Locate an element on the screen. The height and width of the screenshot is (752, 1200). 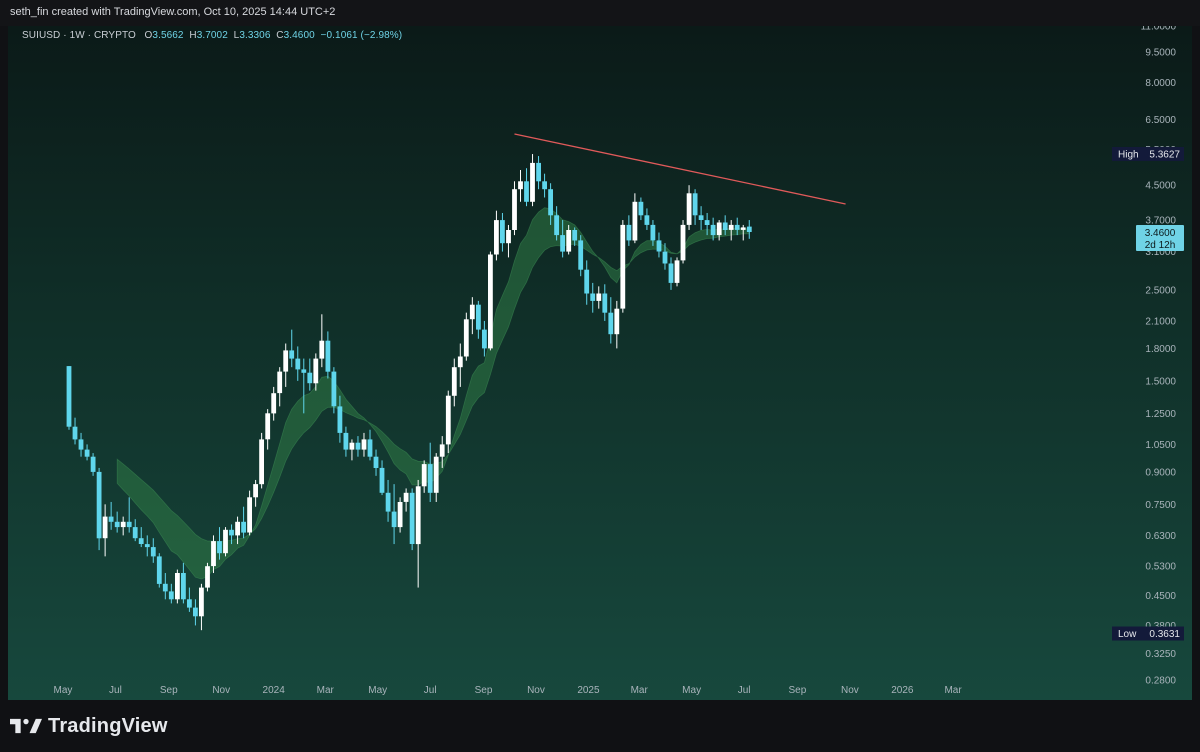
open-value: 3.5662 is located at coordinates (168, 35).